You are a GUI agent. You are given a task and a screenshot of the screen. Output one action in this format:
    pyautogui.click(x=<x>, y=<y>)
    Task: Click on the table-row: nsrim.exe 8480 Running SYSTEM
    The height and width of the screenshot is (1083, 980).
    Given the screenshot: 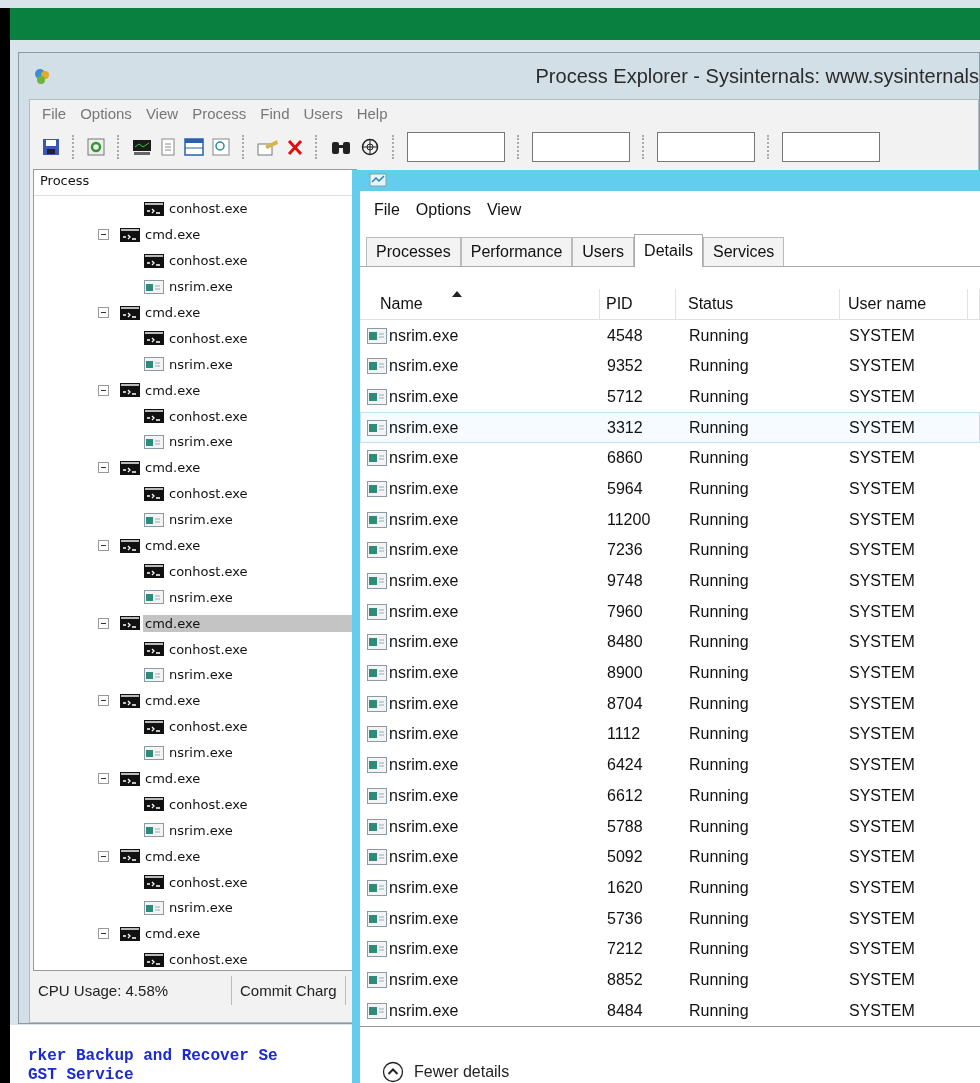 What is the action you would take?
    pyautogui.click(x=670, y=642)
    